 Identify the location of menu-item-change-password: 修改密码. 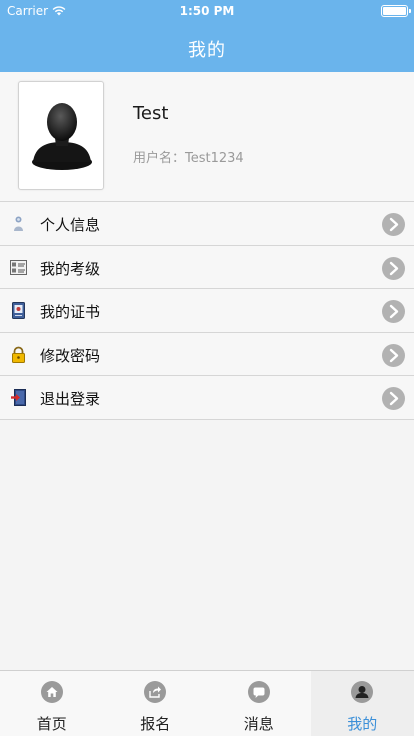
(207, 355).